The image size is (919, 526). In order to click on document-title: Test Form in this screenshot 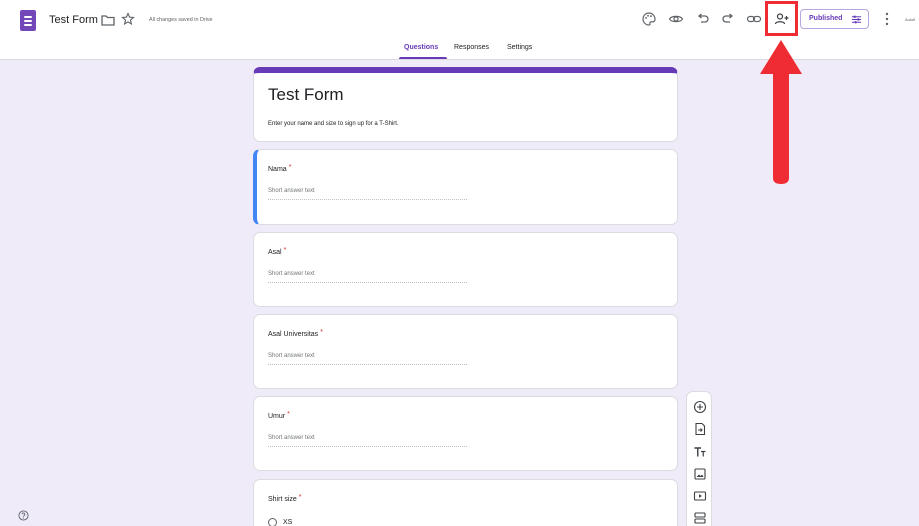, I will do `click(73, 20)`.